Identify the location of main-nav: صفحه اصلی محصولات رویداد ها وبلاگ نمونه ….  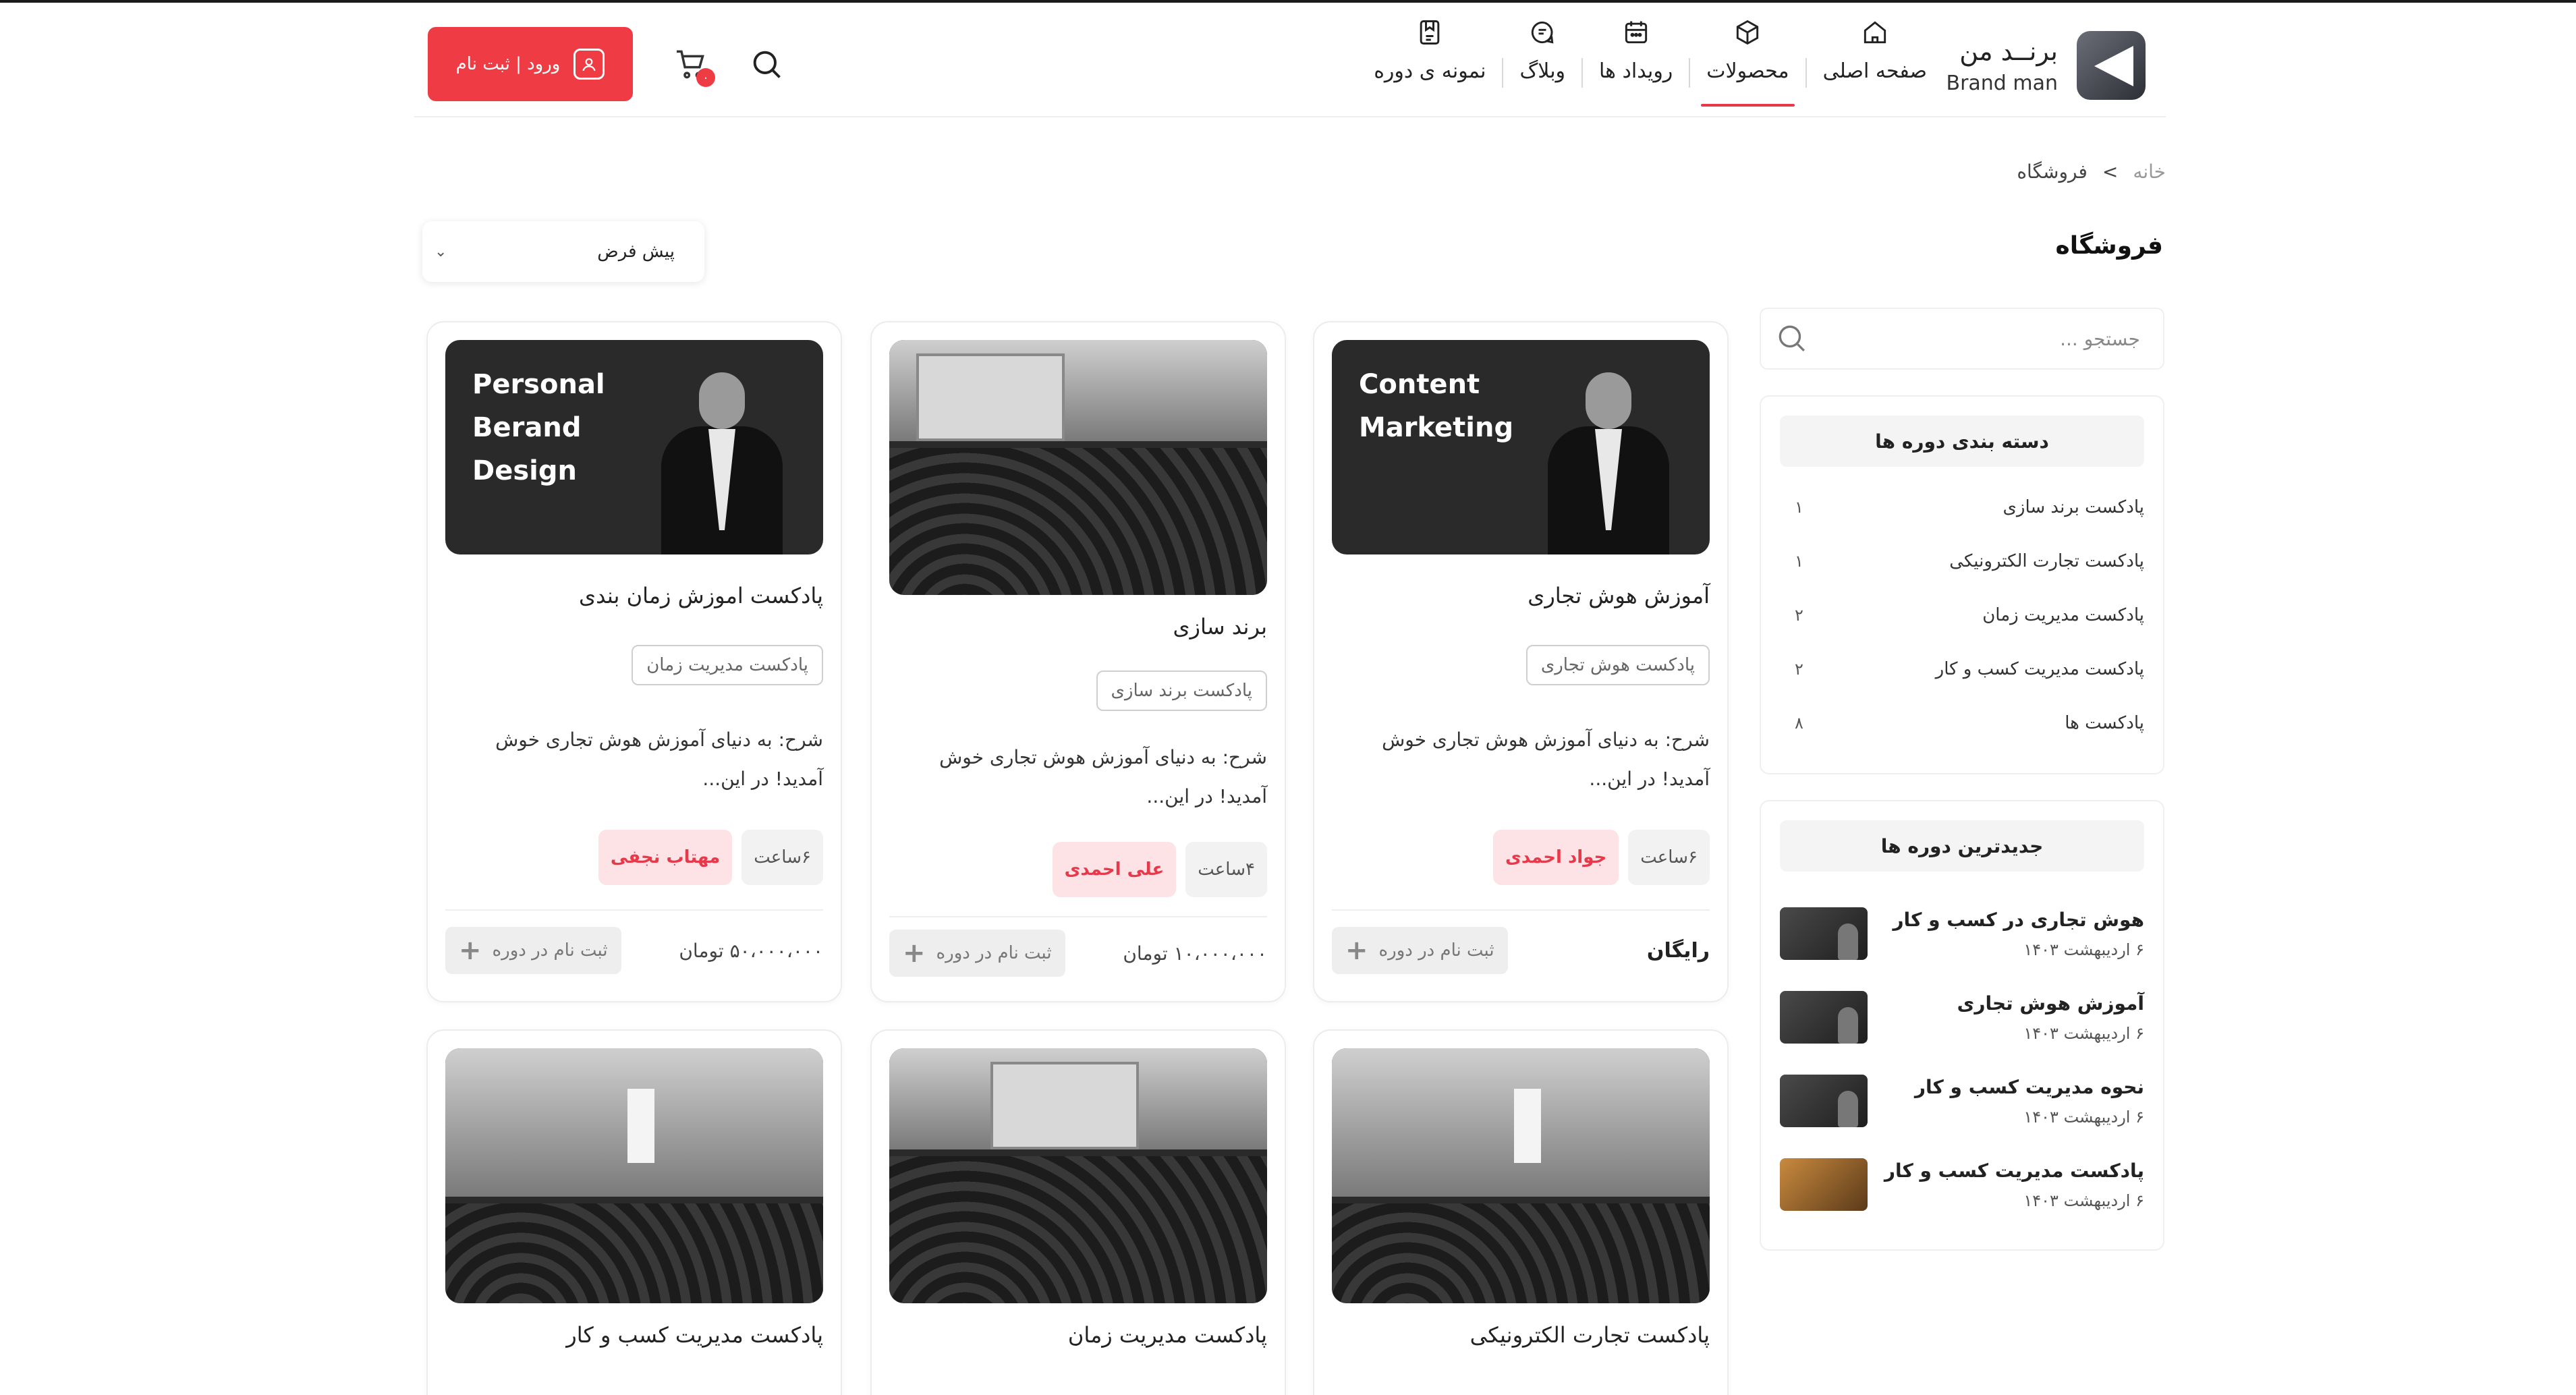
(1650, 61).